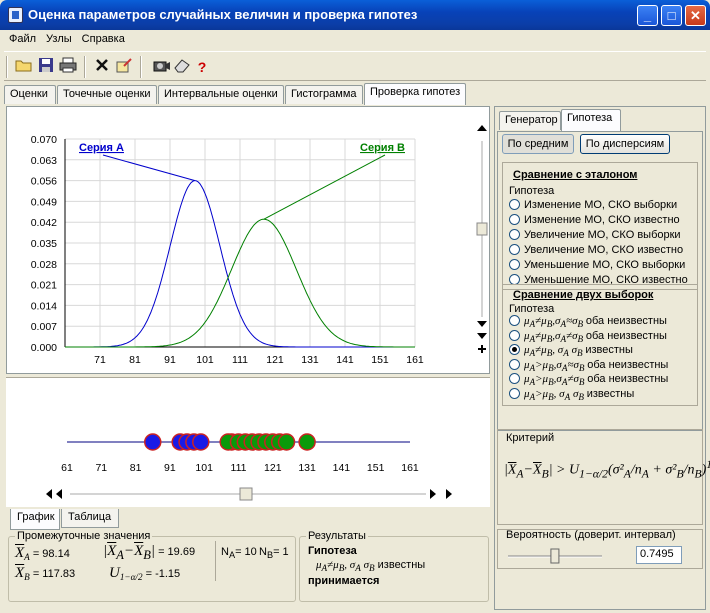  Describe the element at coordinates (136, 468) in the screenshot. I see `strip-x-tick-label: 81` at that location.